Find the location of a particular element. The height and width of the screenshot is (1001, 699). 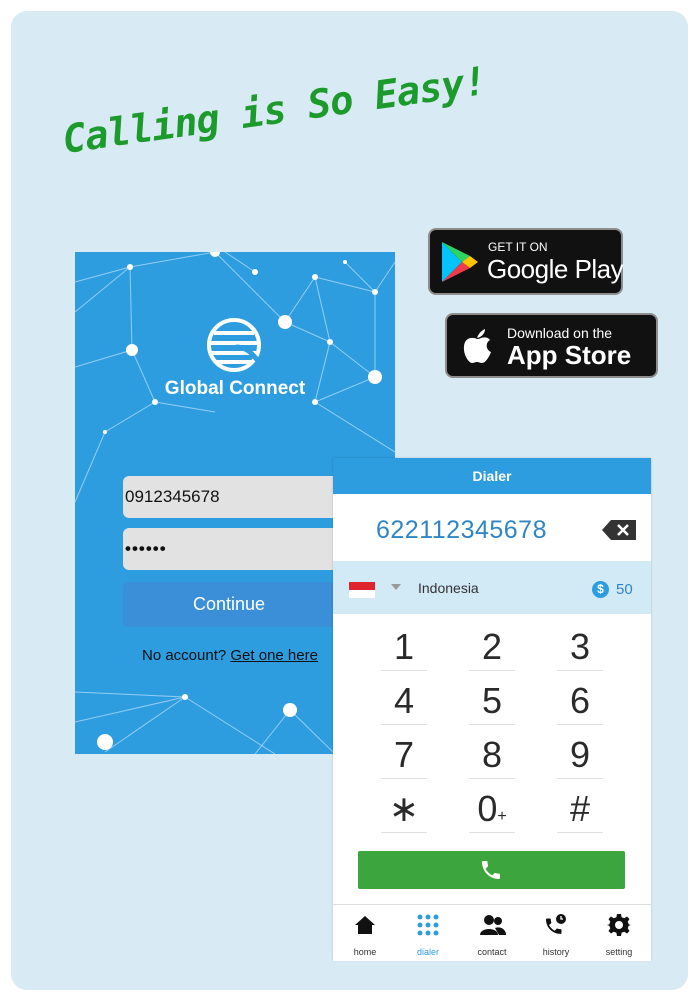

app-store-badge: Download on the App Store is located at coordinates (551, 345).